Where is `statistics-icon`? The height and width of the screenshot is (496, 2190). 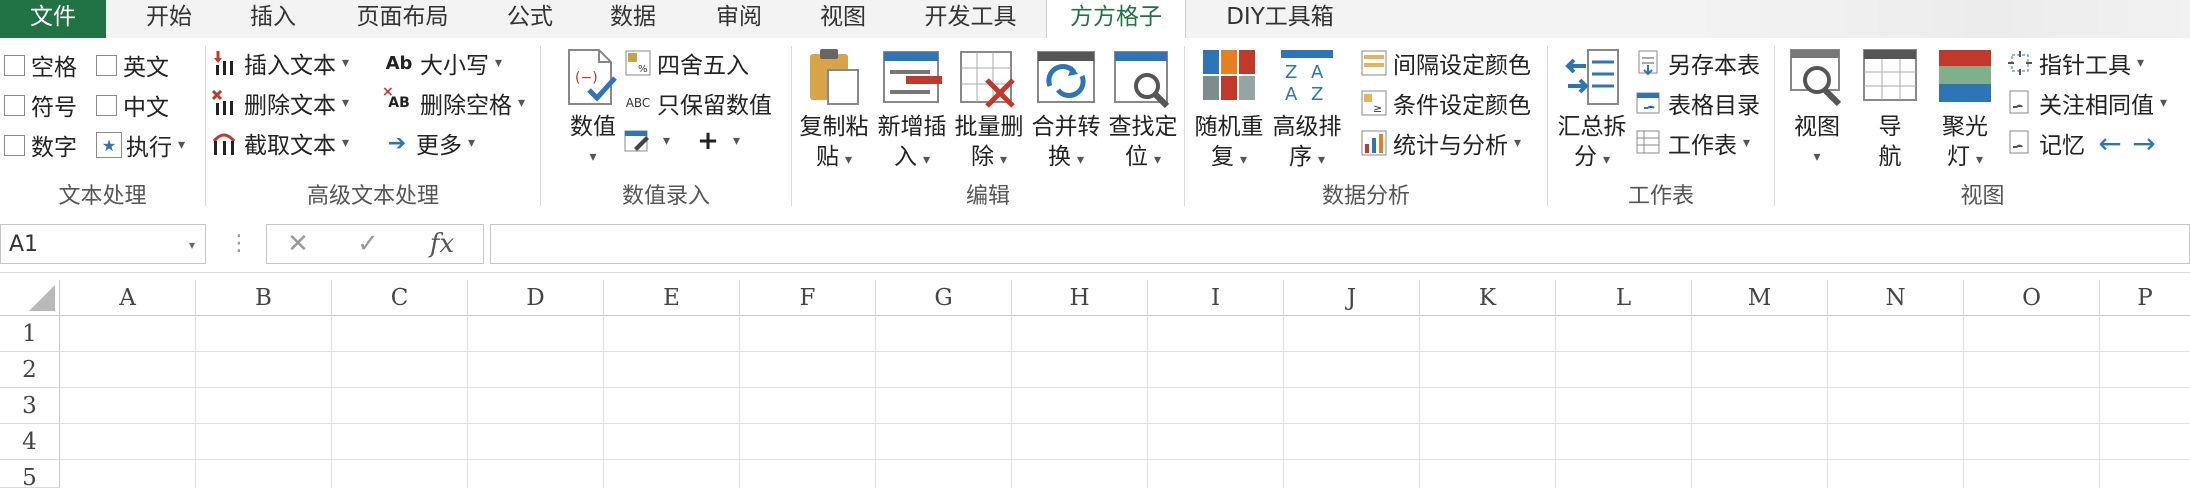
statistics-icon is located at coordinates (1374, 143).